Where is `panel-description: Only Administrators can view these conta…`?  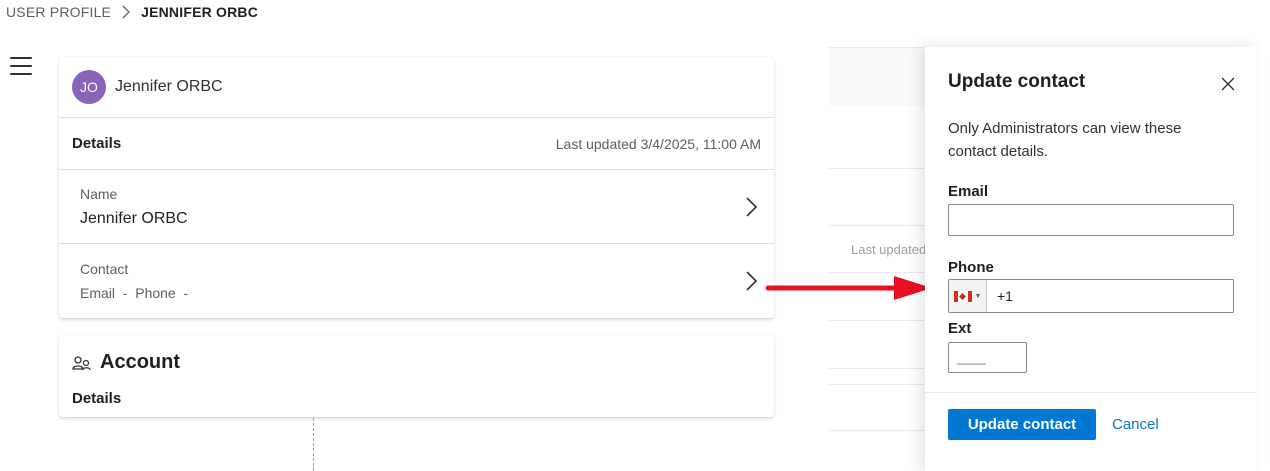 panel-description: Only Administrators can view these conta… is located at coordinates (1065, 140).